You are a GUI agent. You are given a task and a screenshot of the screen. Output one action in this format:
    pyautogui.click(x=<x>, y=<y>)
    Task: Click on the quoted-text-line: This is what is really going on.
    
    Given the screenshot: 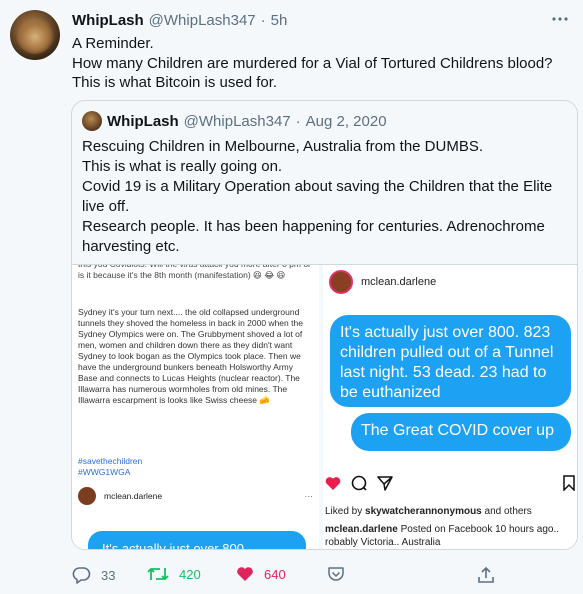 What is the action you would take?
    pyautogui.click(x=182, y=166)
    